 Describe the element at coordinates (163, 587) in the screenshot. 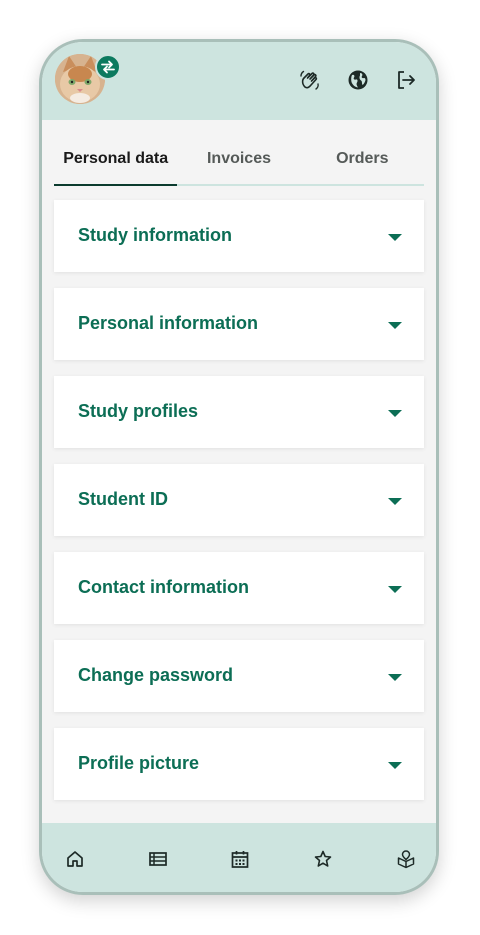

I see `section-label: Contact information` at that location.